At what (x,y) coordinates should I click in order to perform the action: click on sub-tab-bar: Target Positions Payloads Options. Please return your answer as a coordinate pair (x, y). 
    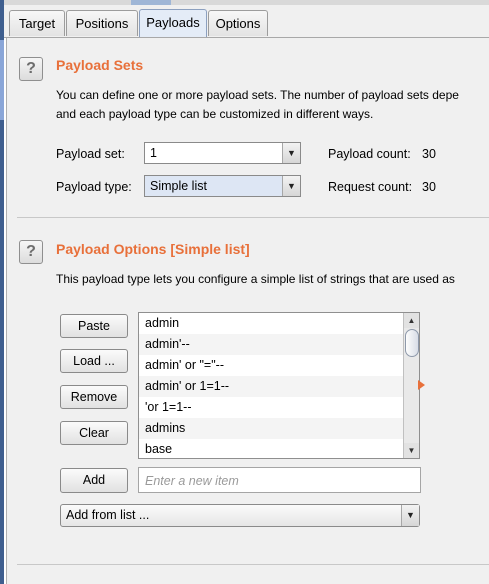
    Looking at the image, I should click on (246, 21).